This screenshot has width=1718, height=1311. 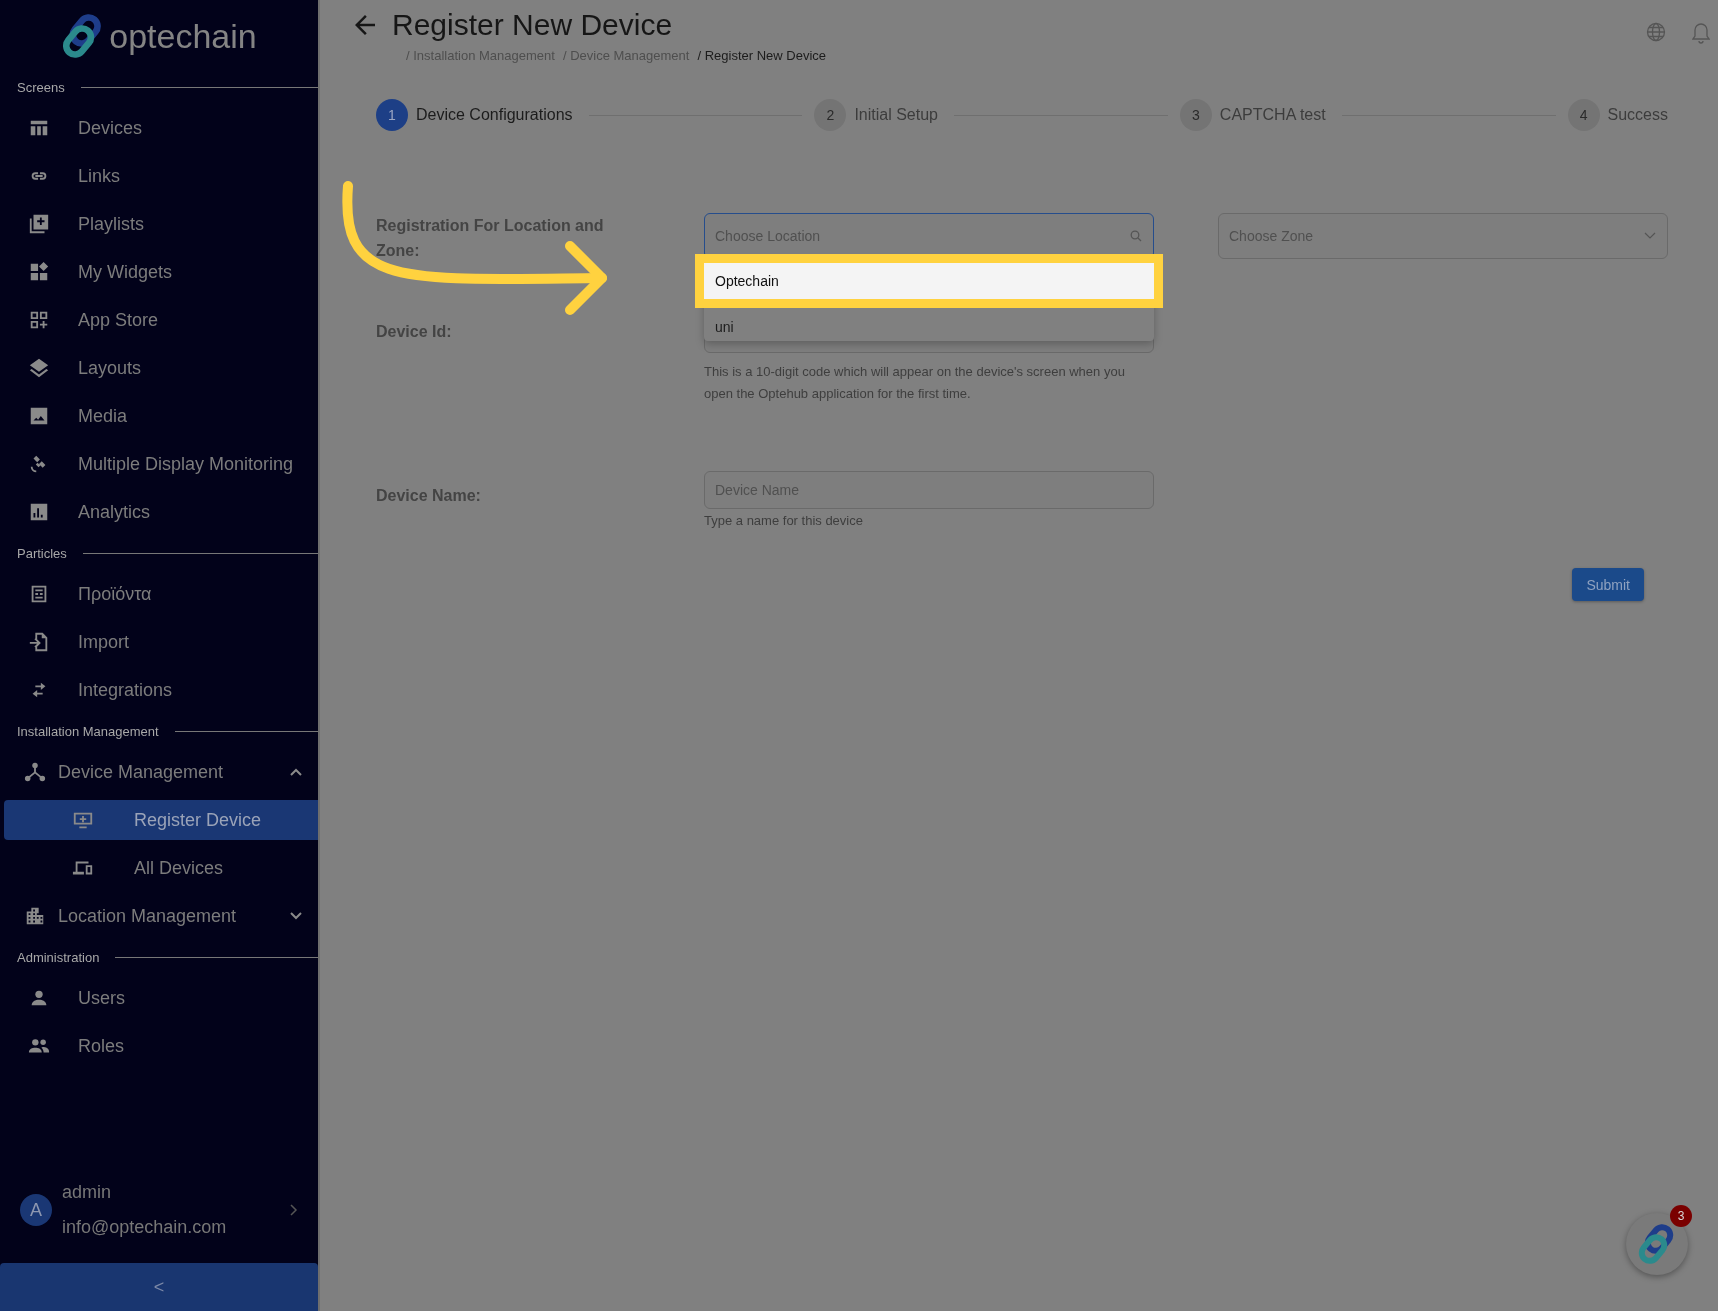 I want to click on assistant-button, so click(x=1657, y=1244).